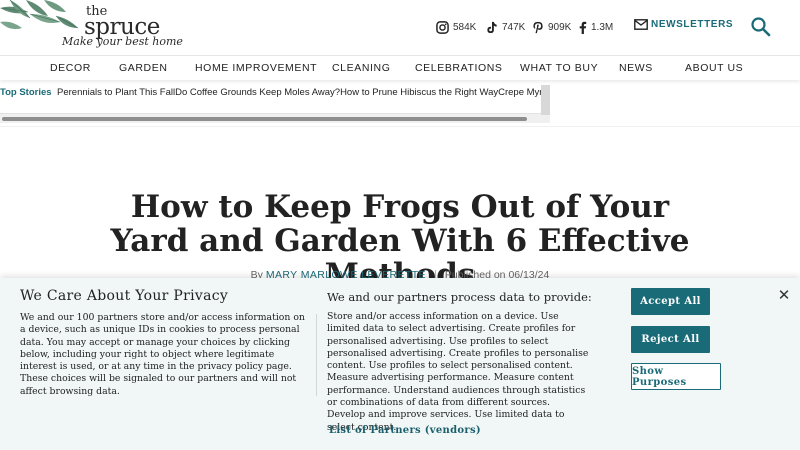 This screenshot has height=450, width=800. Describe the element at coordinates (122, 41) in the screenshot. I see `logo-tagline: Make your best home` at that location.